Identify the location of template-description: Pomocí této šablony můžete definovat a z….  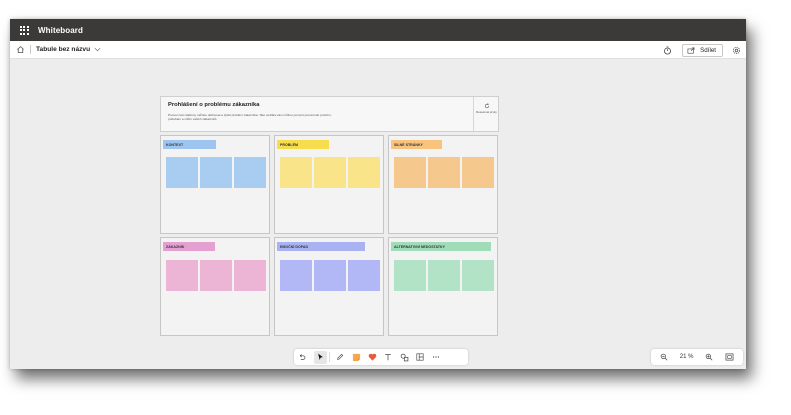
(250, 117).